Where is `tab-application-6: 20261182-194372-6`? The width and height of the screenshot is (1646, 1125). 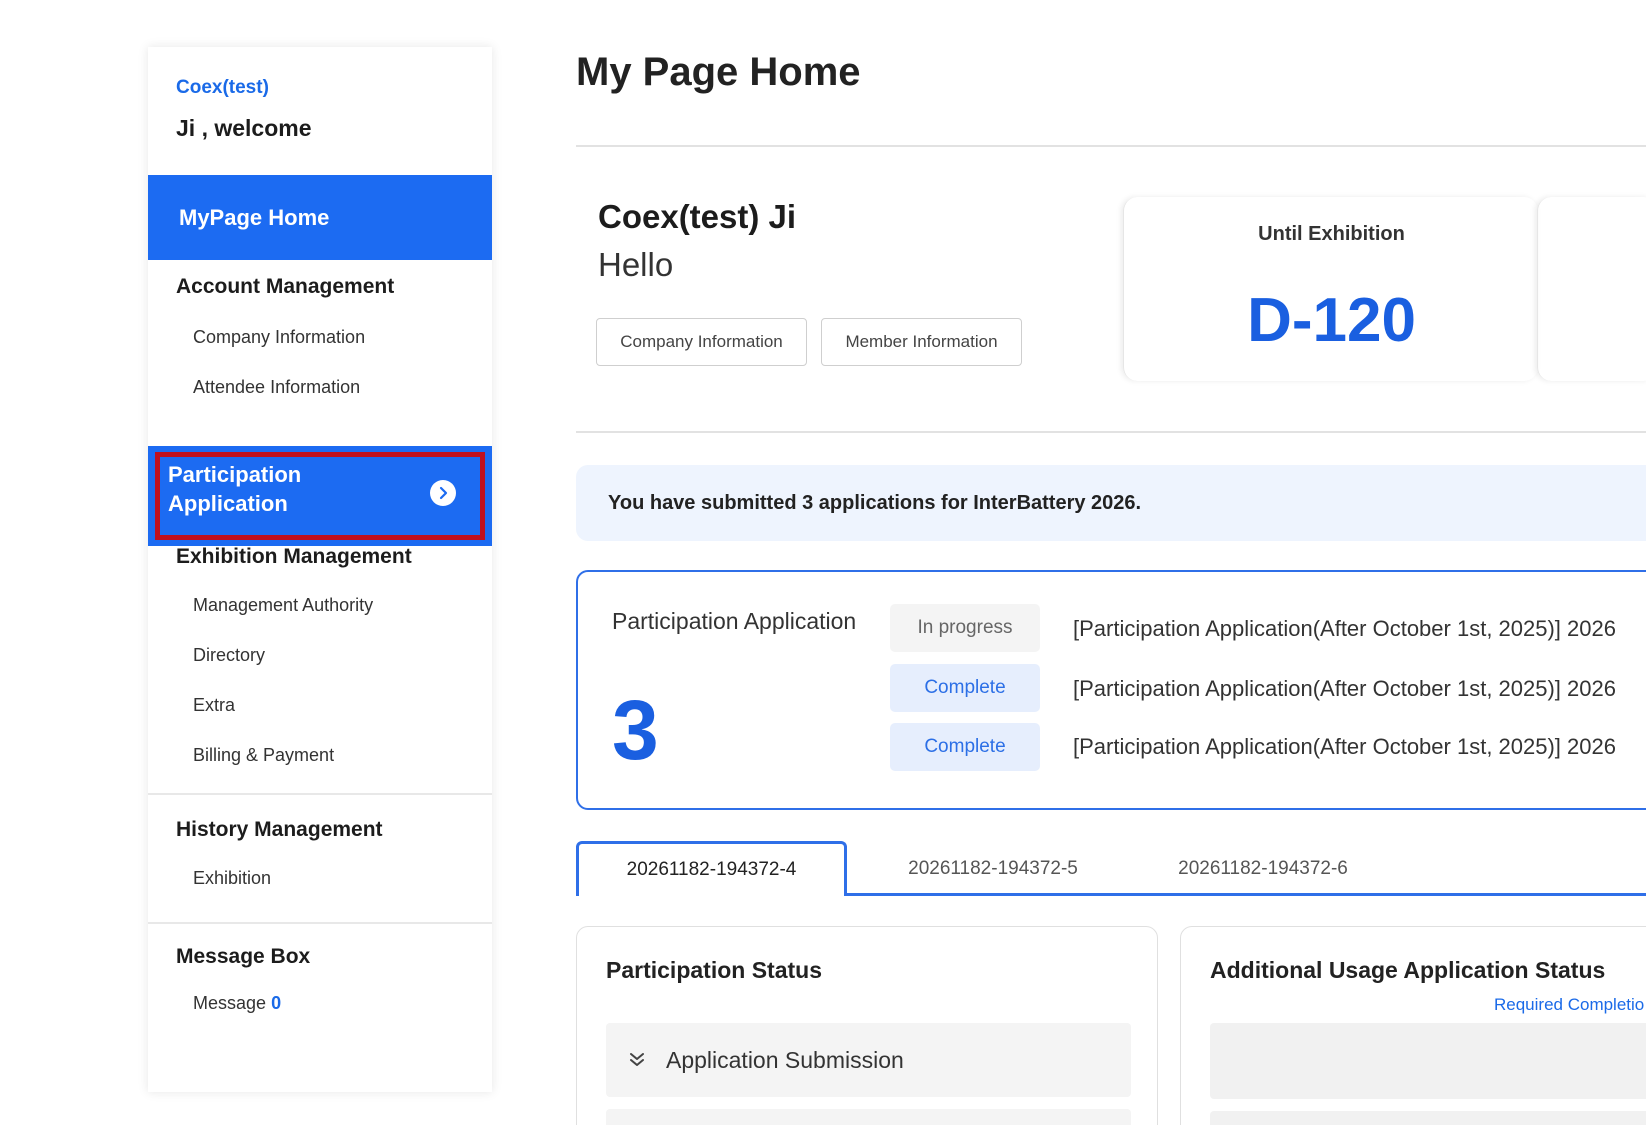 tab-application-6: 20261182-194372-6 is located at coordinates (1263, 868).